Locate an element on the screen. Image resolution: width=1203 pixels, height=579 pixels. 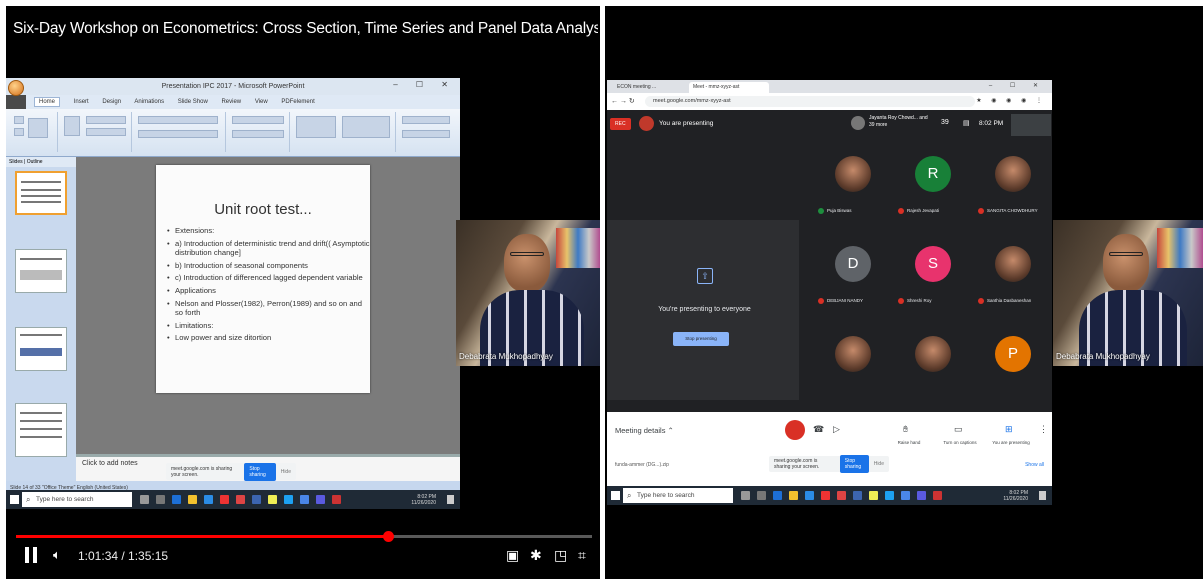
self-view-thumbnail is located at coordinates (1031, 125).